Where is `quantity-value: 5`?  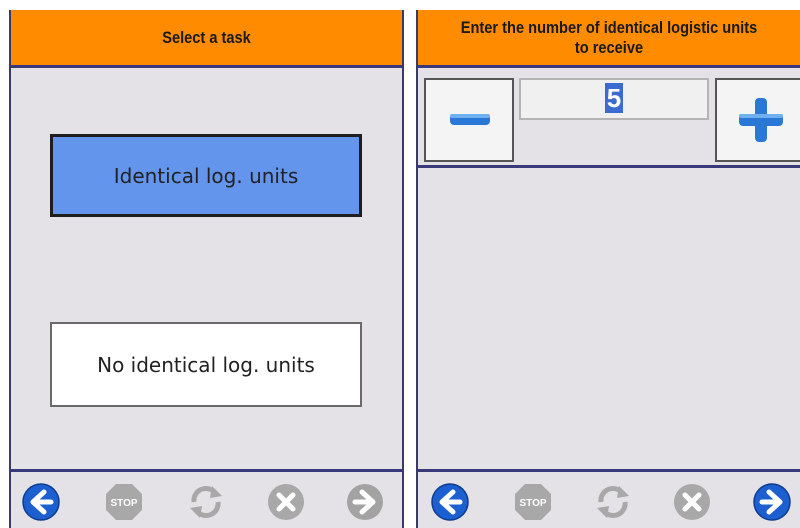
quantity-value: 5 is located at coordinates (614, 98).